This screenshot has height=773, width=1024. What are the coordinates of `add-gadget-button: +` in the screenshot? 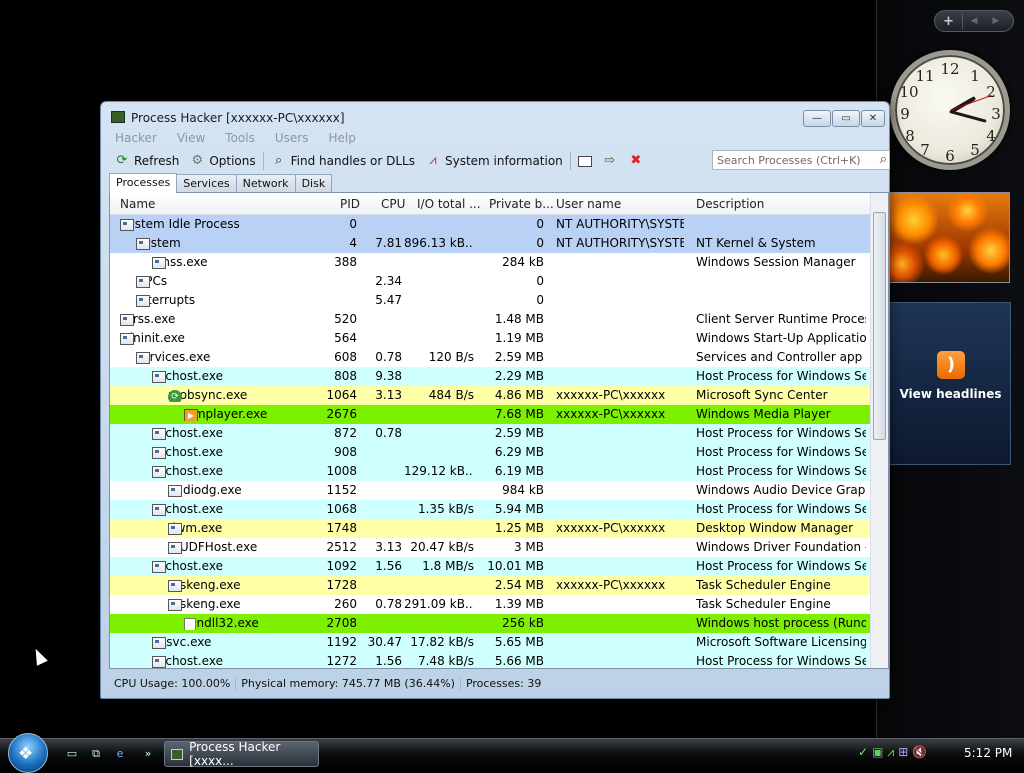 It's located at (949, 21).